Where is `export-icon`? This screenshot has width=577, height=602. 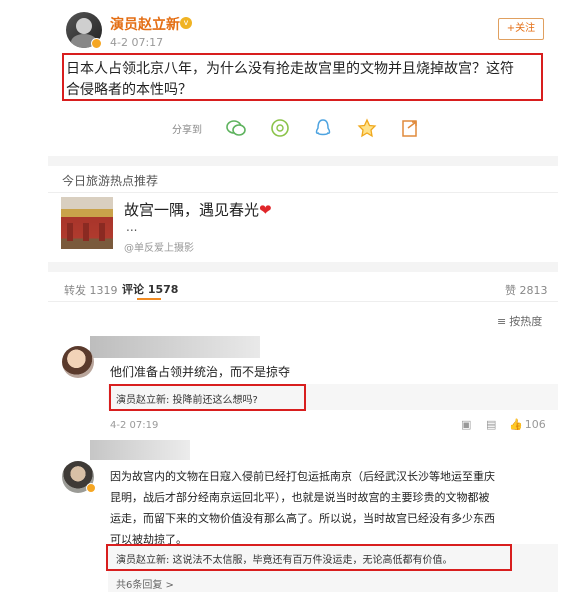
export-icon is located at coordinates (410, 128).